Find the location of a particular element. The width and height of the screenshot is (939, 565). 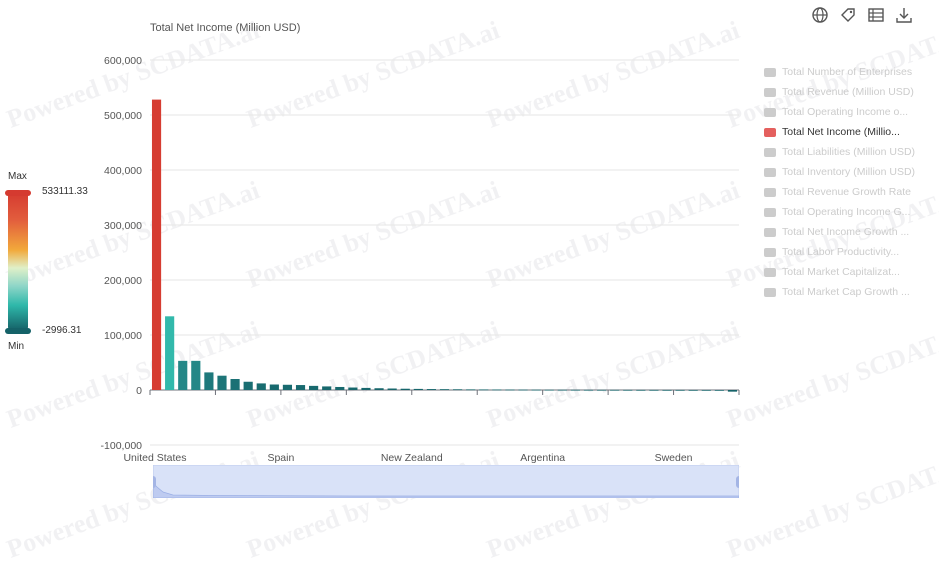

visual-map: Max 533111.33 -2996.31 Min is located at coordinates (50, 180).